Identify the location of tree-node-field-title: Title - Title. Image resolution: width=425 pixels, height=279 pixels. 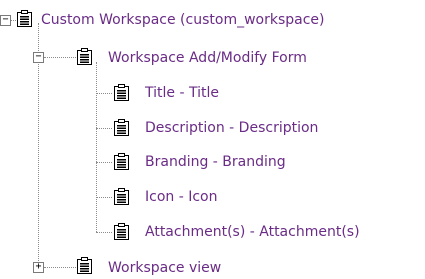
(182, 93).